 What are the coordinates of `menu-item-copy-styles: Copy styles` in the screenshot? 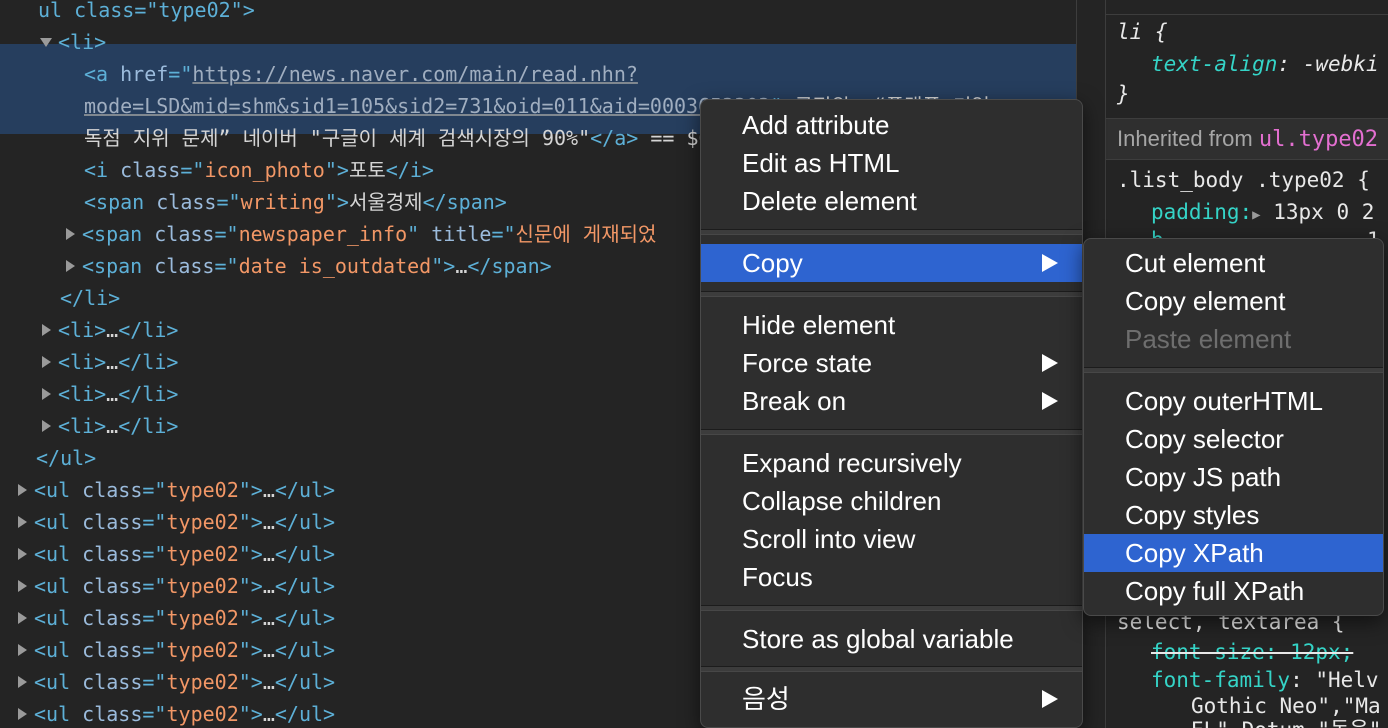 It's located at (1233, 515).